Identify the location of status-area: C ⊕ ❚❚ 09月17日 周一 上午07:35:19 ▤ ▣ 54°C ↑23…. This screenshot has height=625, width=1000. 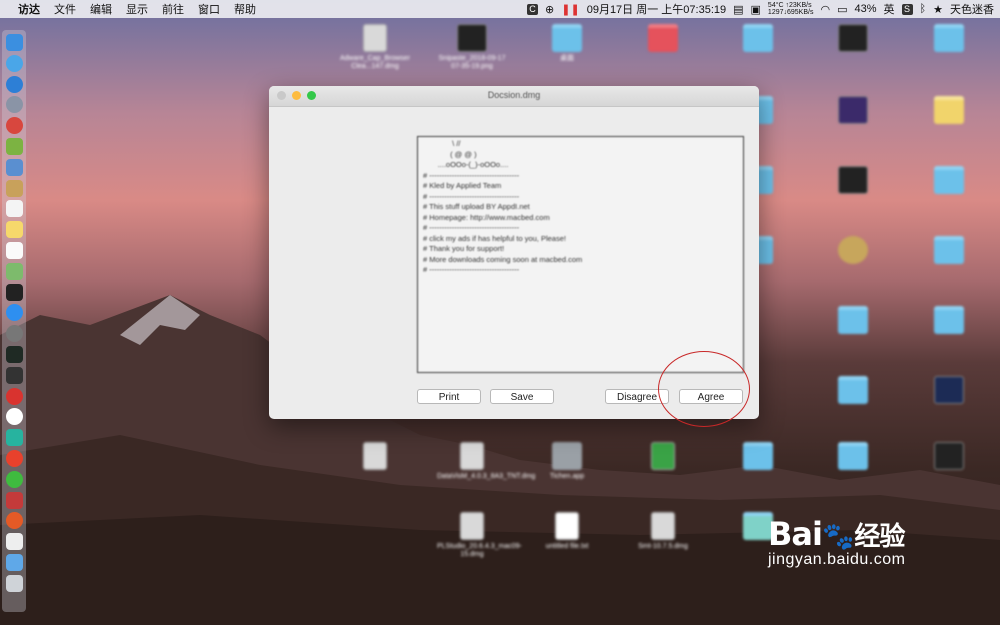
(757, 9).